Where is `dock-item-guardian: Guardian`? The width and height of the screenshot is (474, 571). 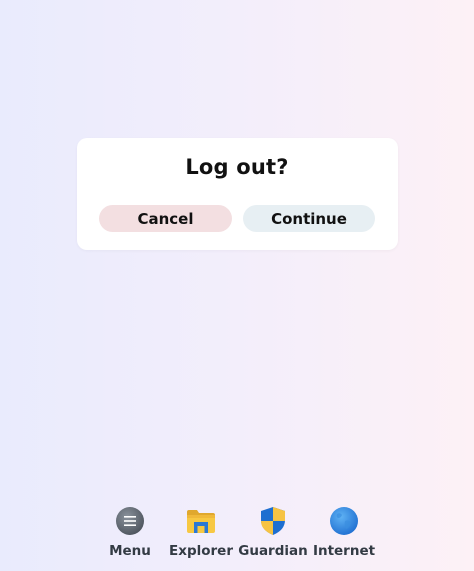
dock-item-guardian: Guardian is located at coordinates (273, 535).